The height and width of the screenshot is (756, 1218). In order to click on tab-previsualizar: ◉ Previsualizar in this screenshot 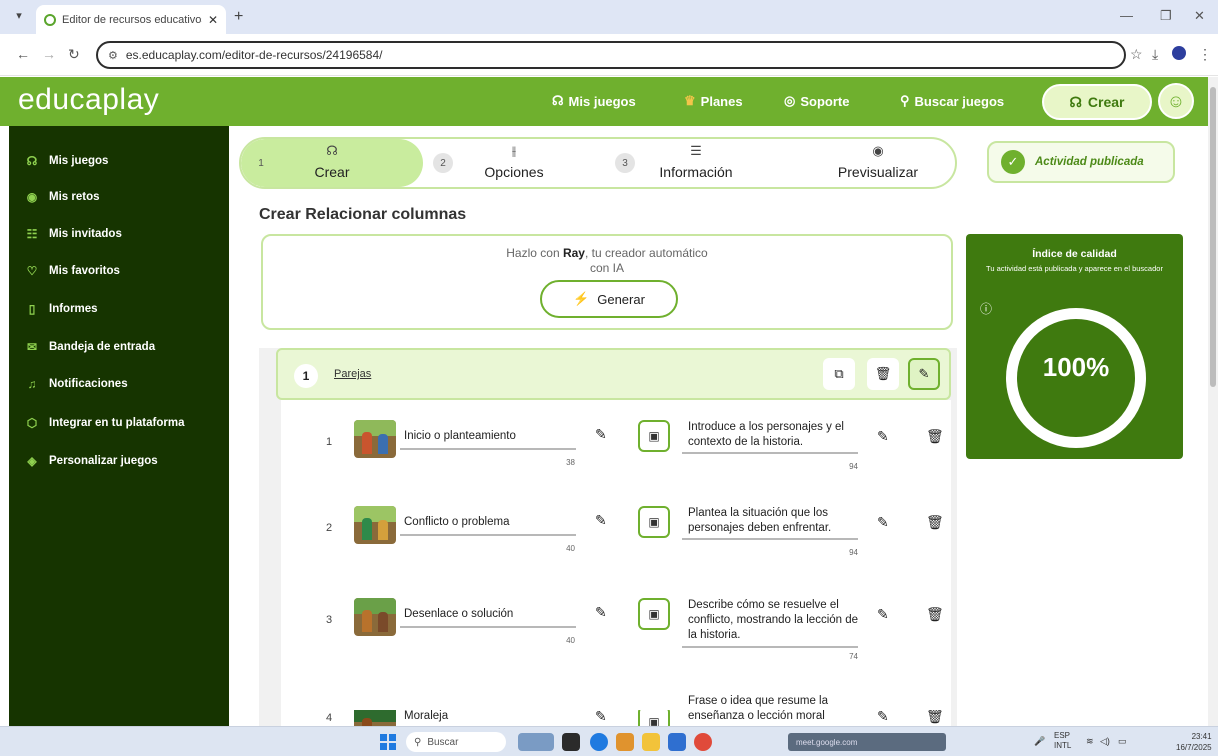, I will do `click(871, 163)`.